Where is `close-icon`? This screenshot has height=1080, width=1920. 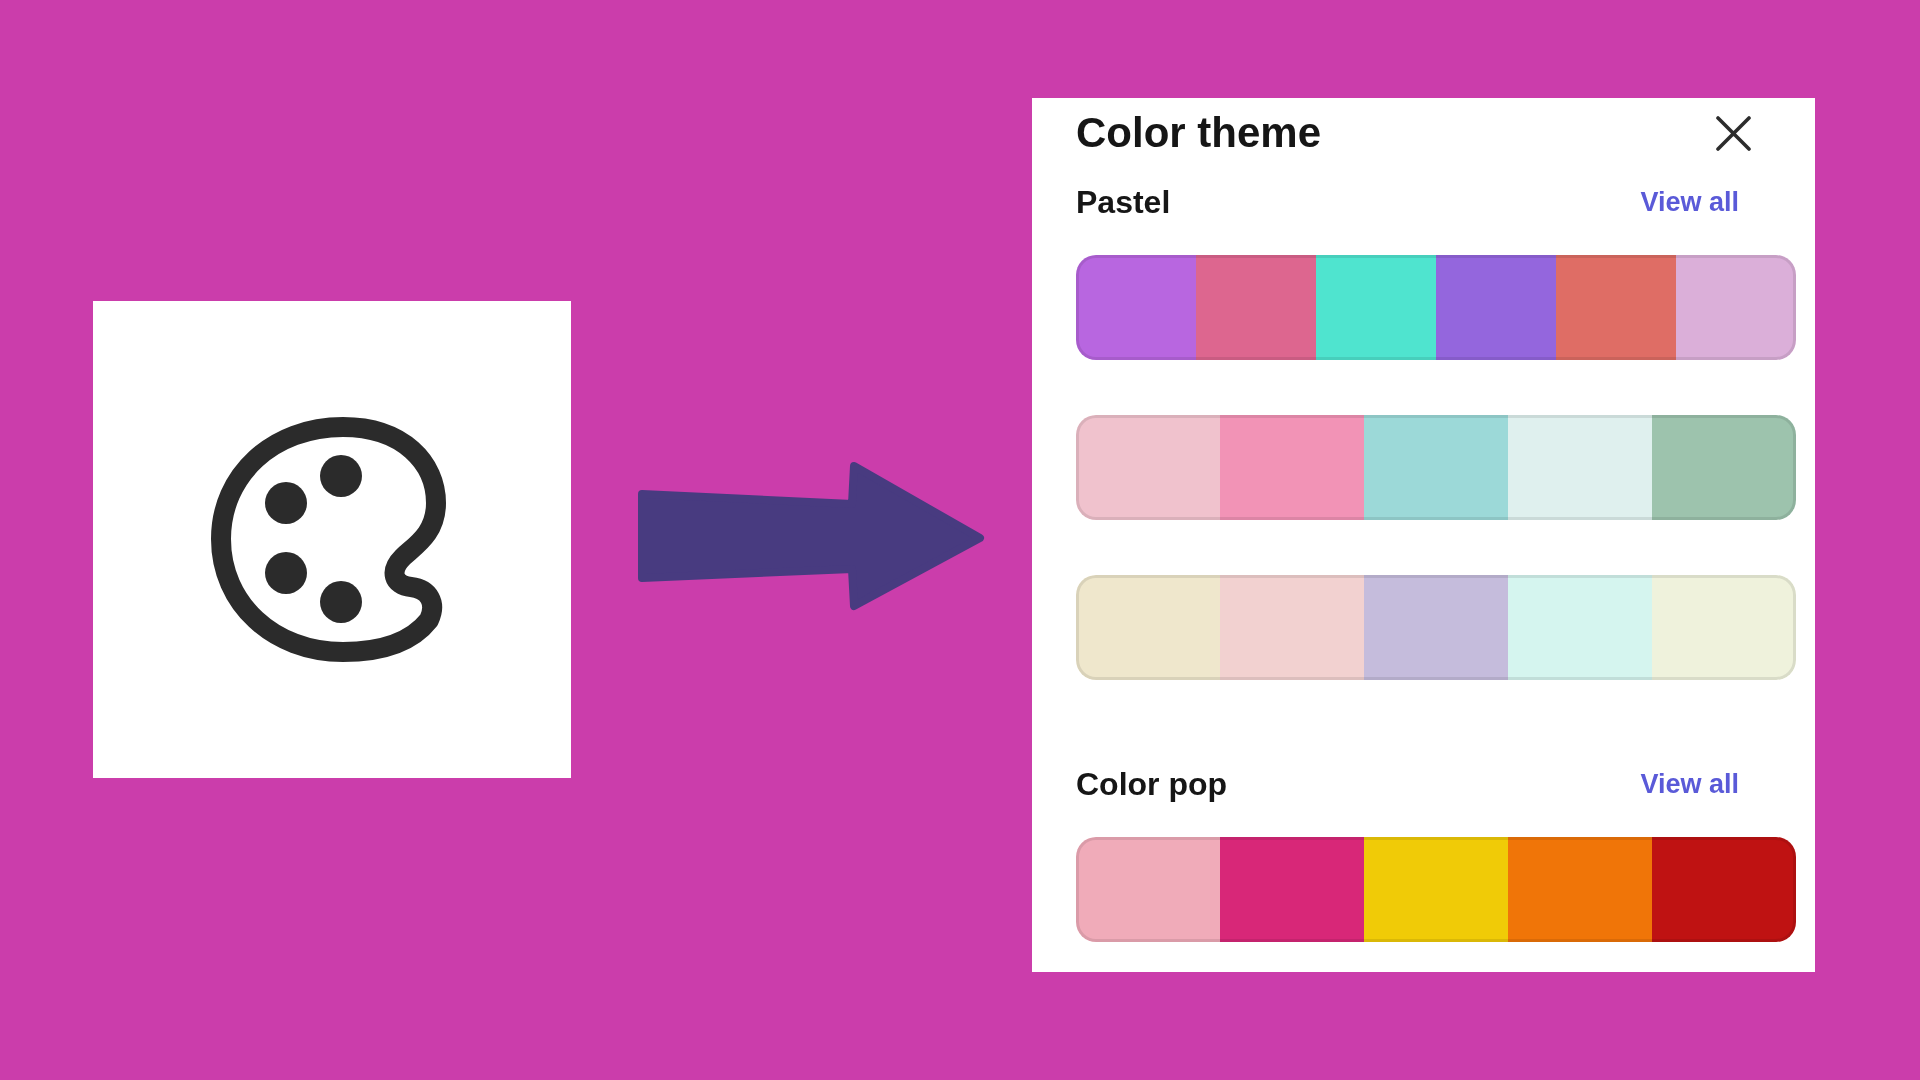 close-icon is located at coordinates (1733, 133).